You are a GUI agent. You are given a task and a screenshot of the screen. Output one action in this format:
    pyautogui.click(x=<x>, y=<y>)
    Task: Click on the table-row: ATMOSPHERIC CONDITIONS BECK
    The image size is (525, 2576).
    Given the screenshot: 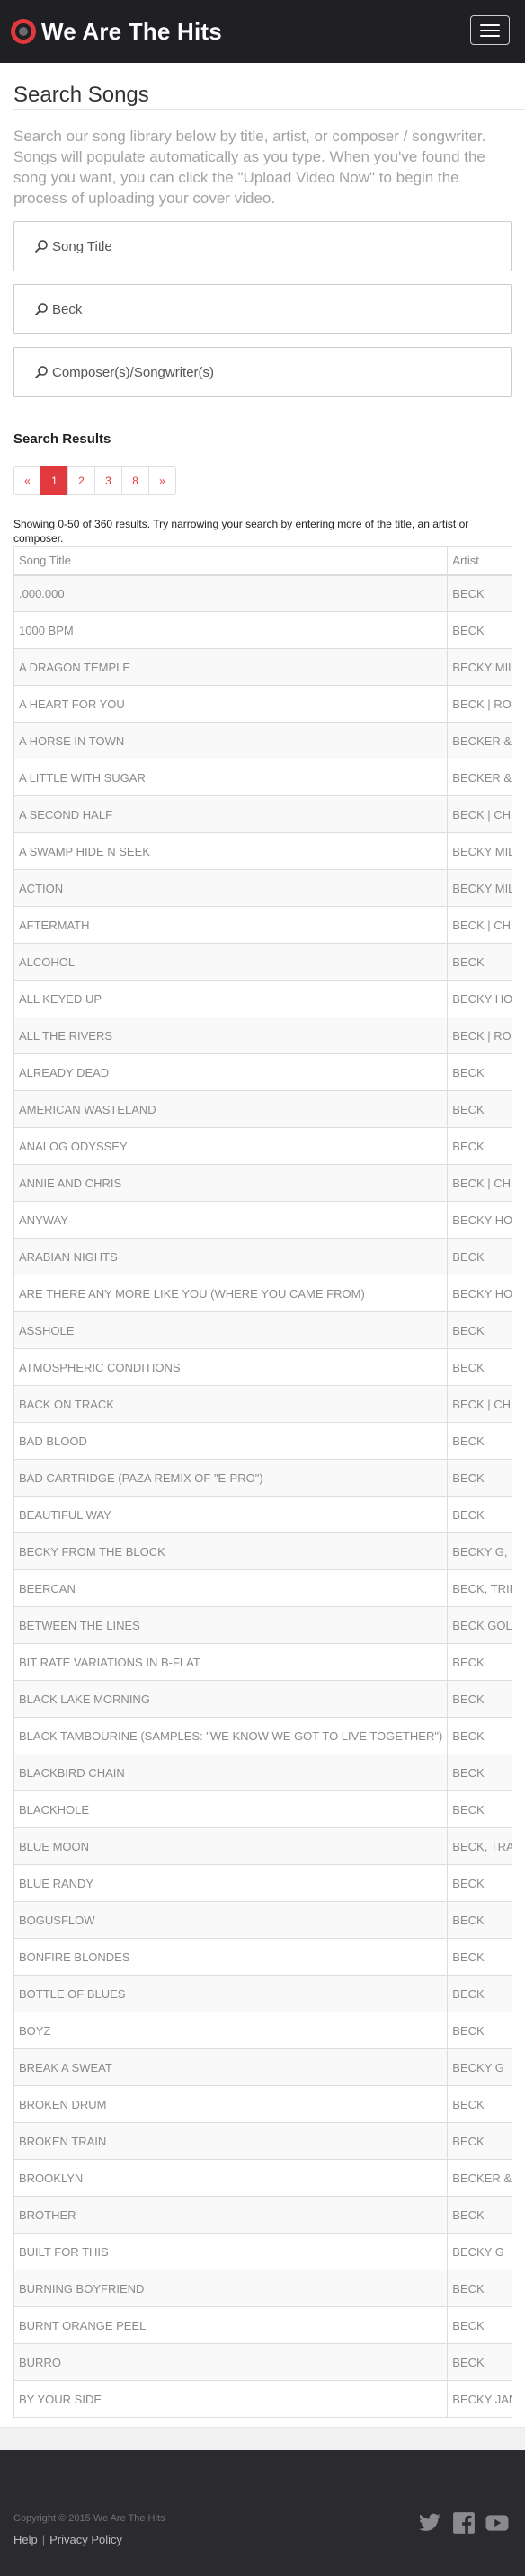 What is the action you would take?
    pyautogui.click(x=263, y=1367)
    